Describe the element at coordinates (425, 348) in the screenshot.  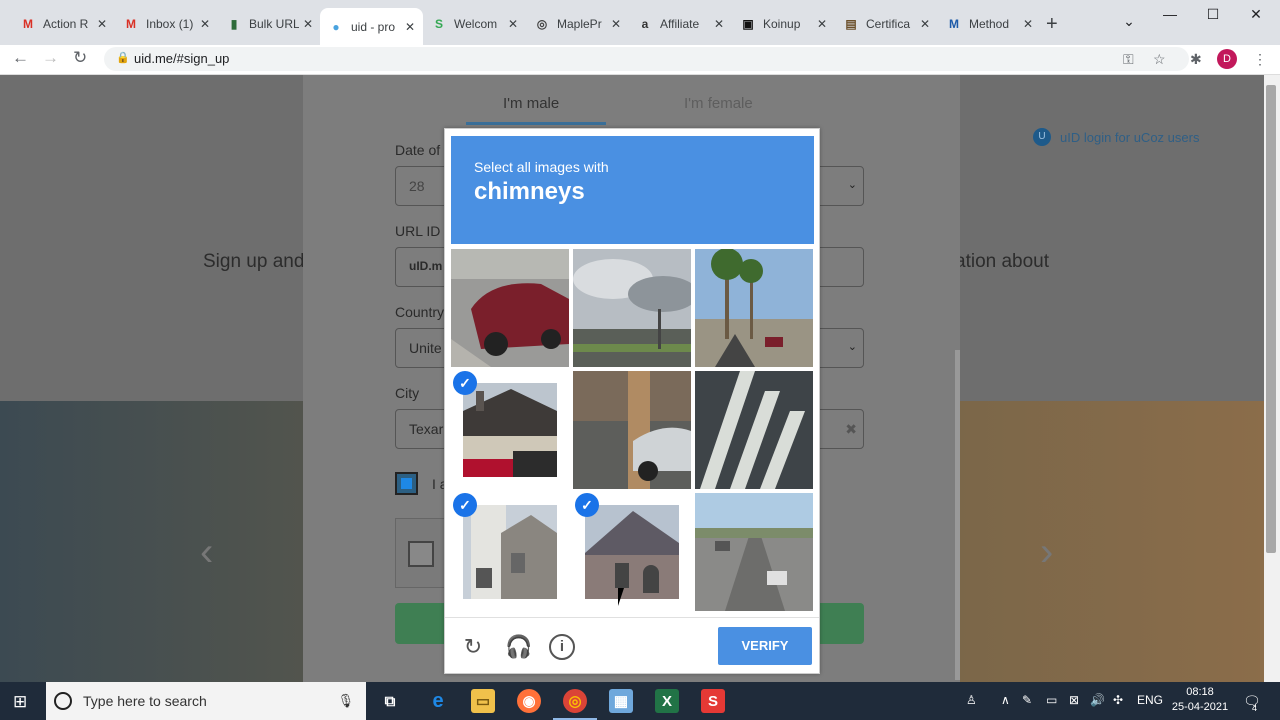
I see `country-value: Unite` at that location.